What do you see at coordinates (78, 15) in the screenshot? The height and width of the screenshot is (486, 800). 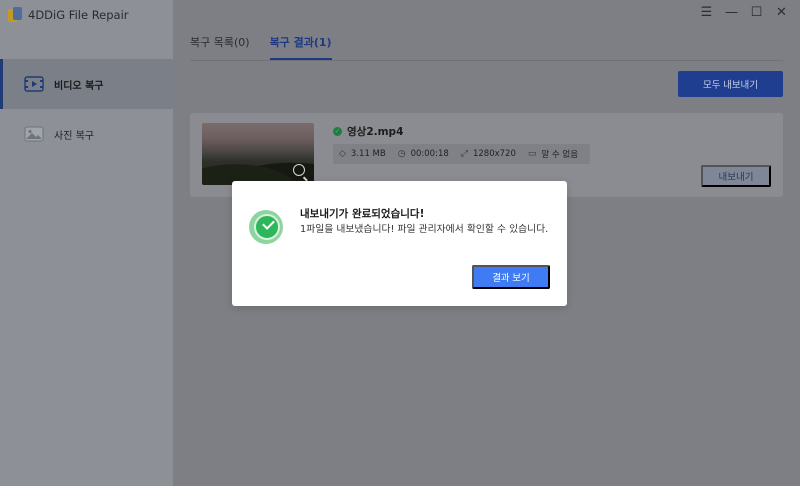 I see `app-name: 4DDiG File Repair` at bounding box center [78, 15].